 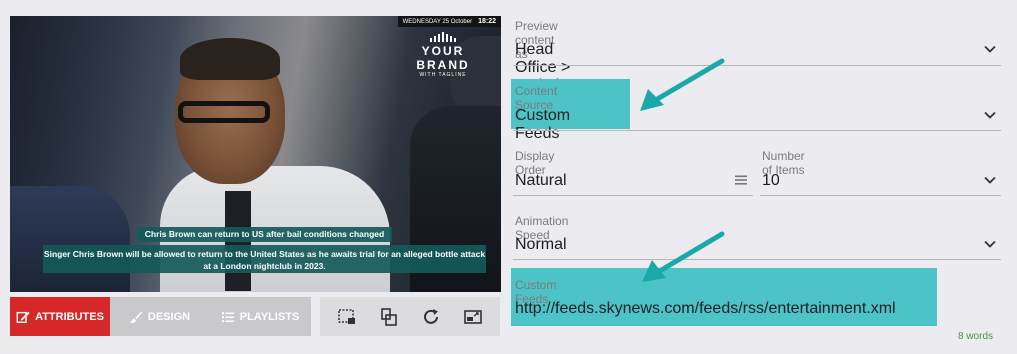 I want to click on select-region-icon, so click(x=347, y=317).